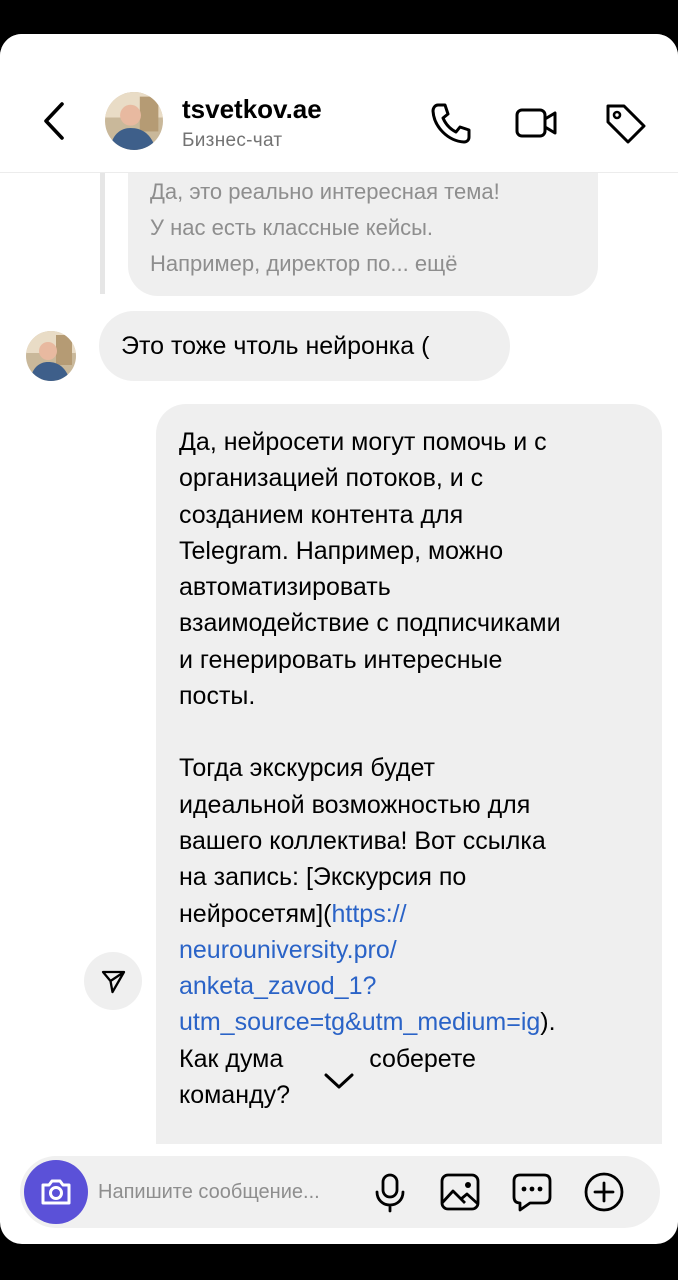 The width and height of the screenshot is (678, 1280). I want to click on incoming-message: Это тоже чтоль нейронка (, so click(304, 346).